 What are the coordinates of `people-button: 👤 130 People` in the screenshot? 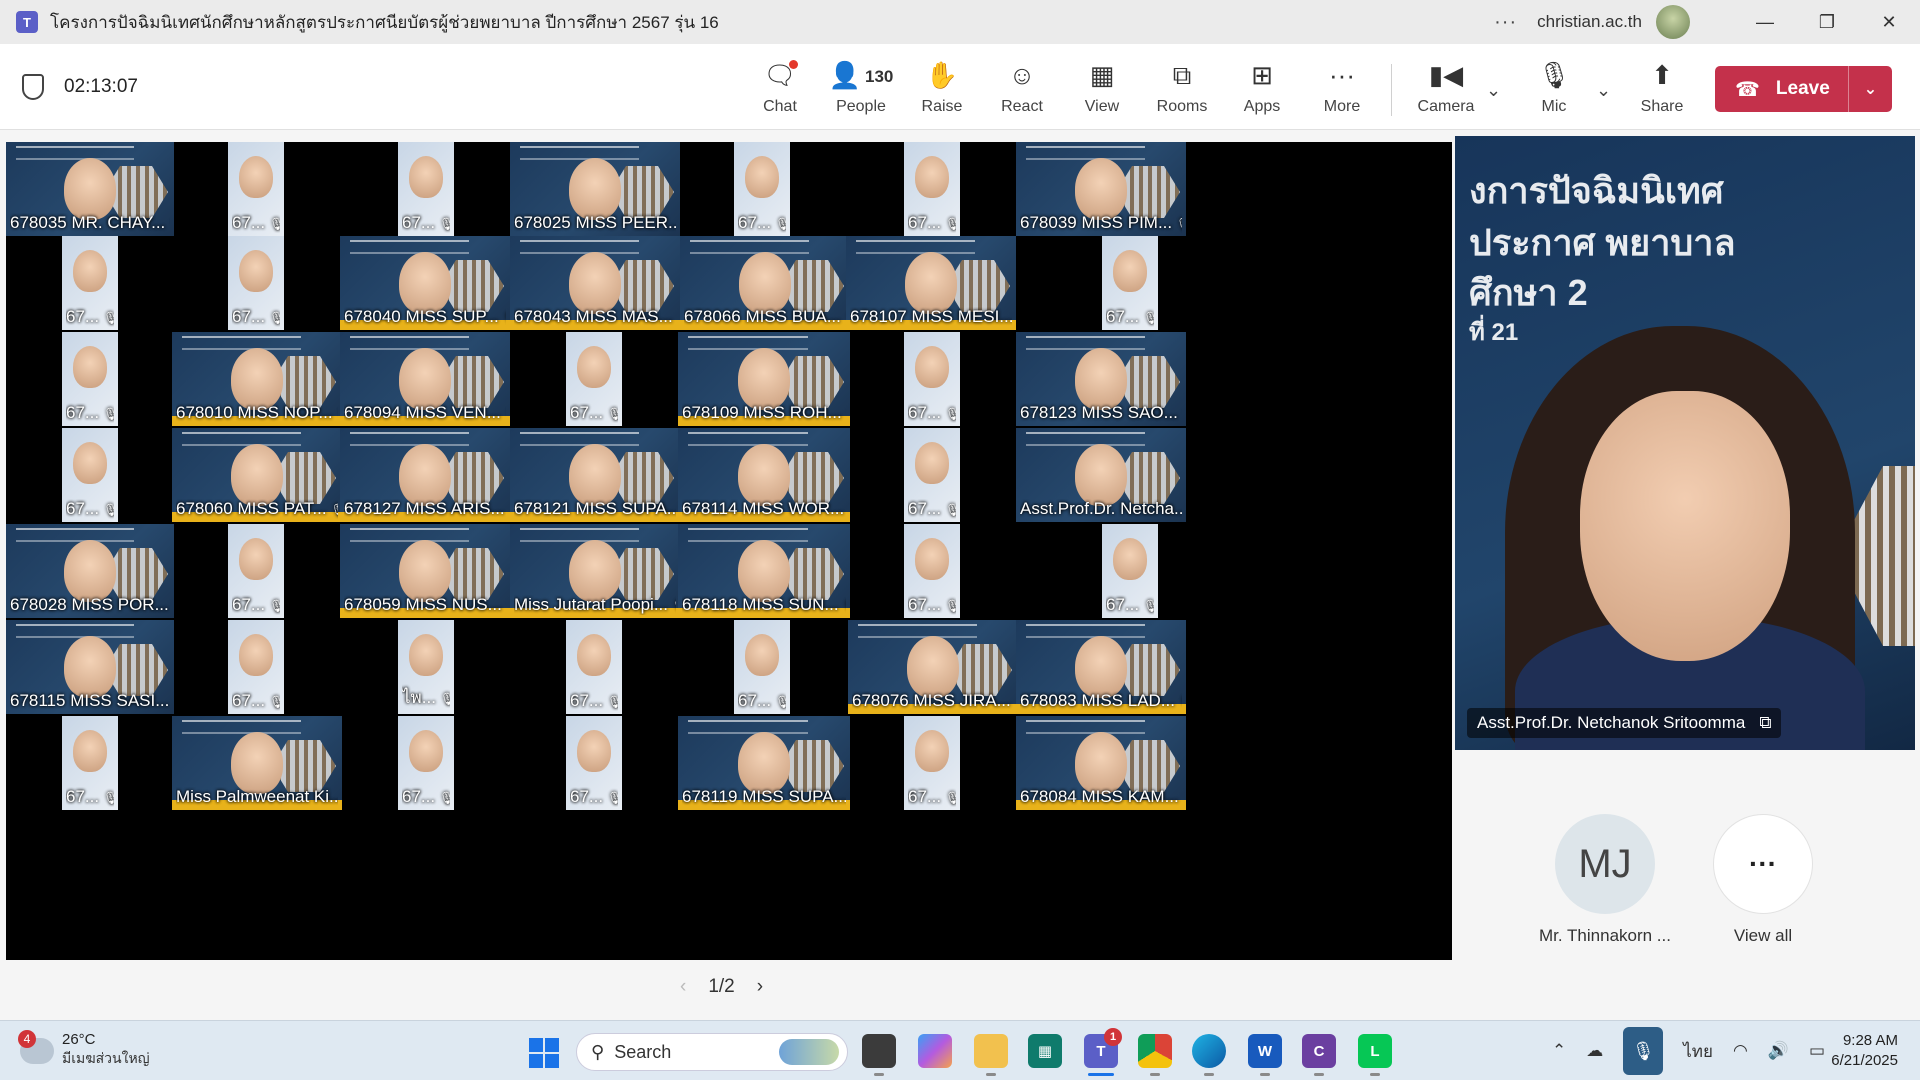 It's located at (861, 87).